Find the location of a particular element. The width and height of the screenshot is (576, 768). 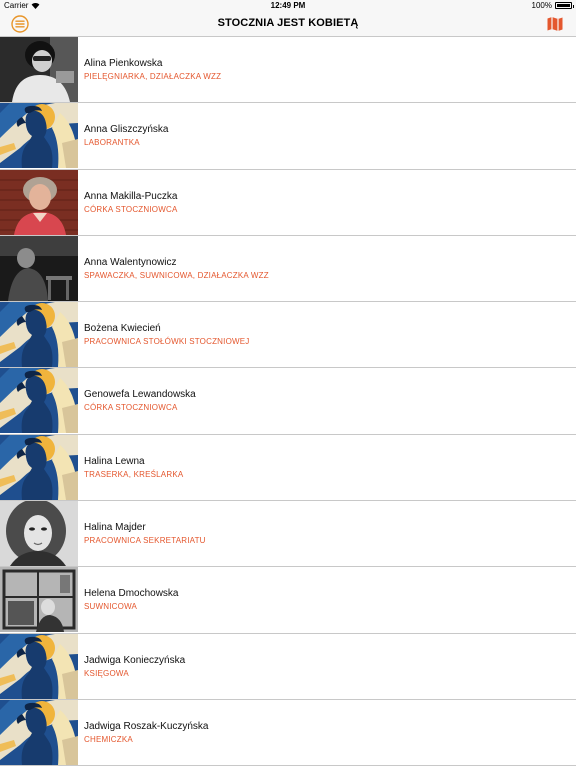

list-item-text: Jadwiga Konieczyńska KSIĘGOWA is located at coordinates (134, 667).